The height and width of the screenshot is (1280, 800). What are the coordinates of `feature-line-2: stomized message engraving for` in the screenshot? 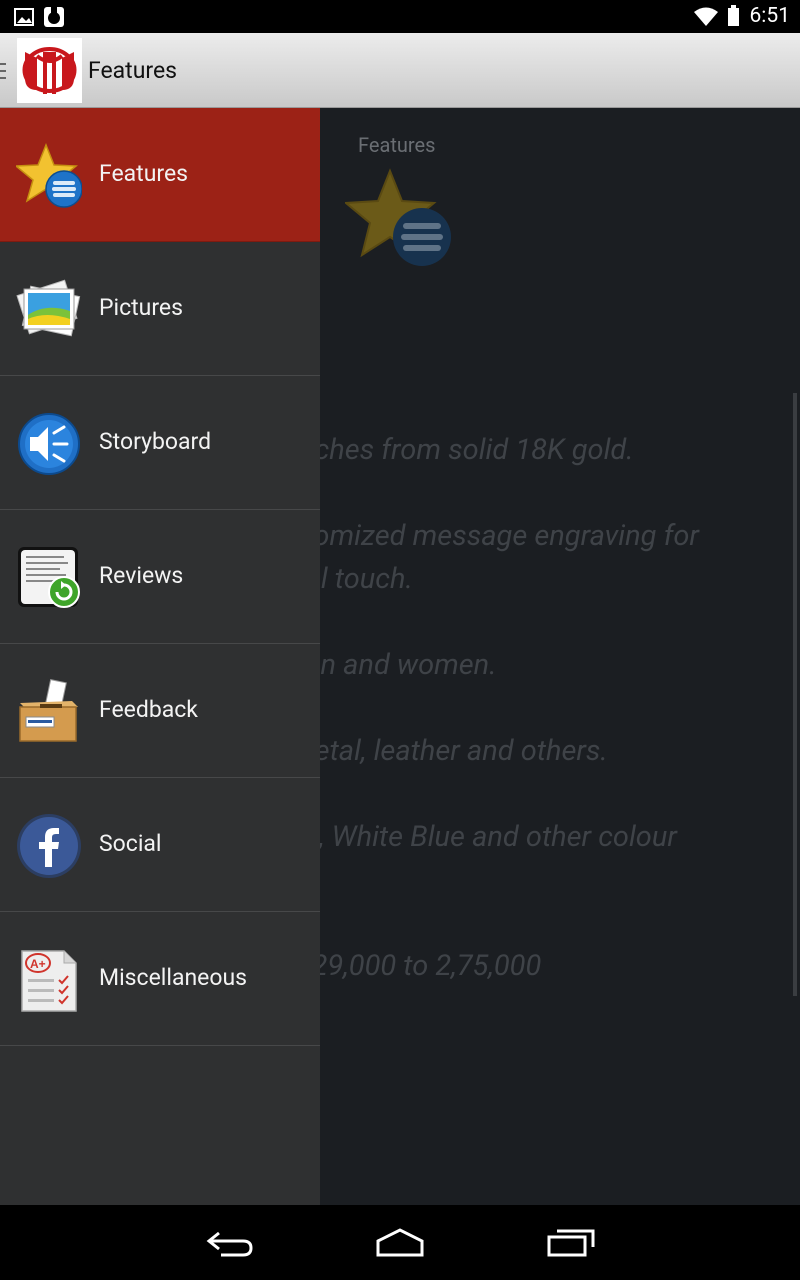 It's located at (494, 536).